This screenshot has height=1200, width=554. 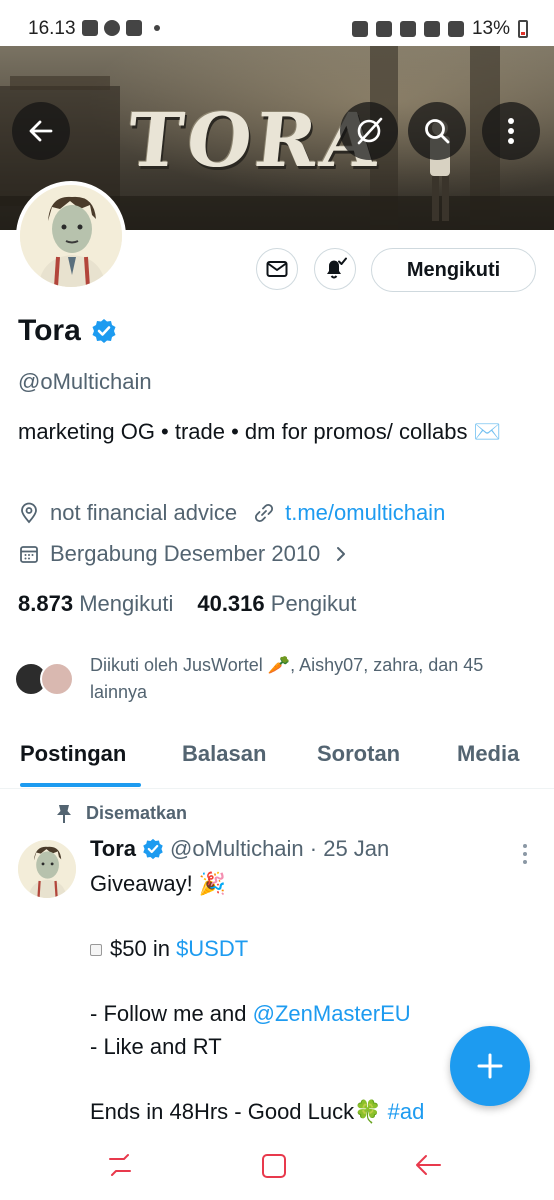 What do you see at coordinates (453, 270) in the screenshot?
I see `following-button: Mengikuti` at bounding box center [453, 270].